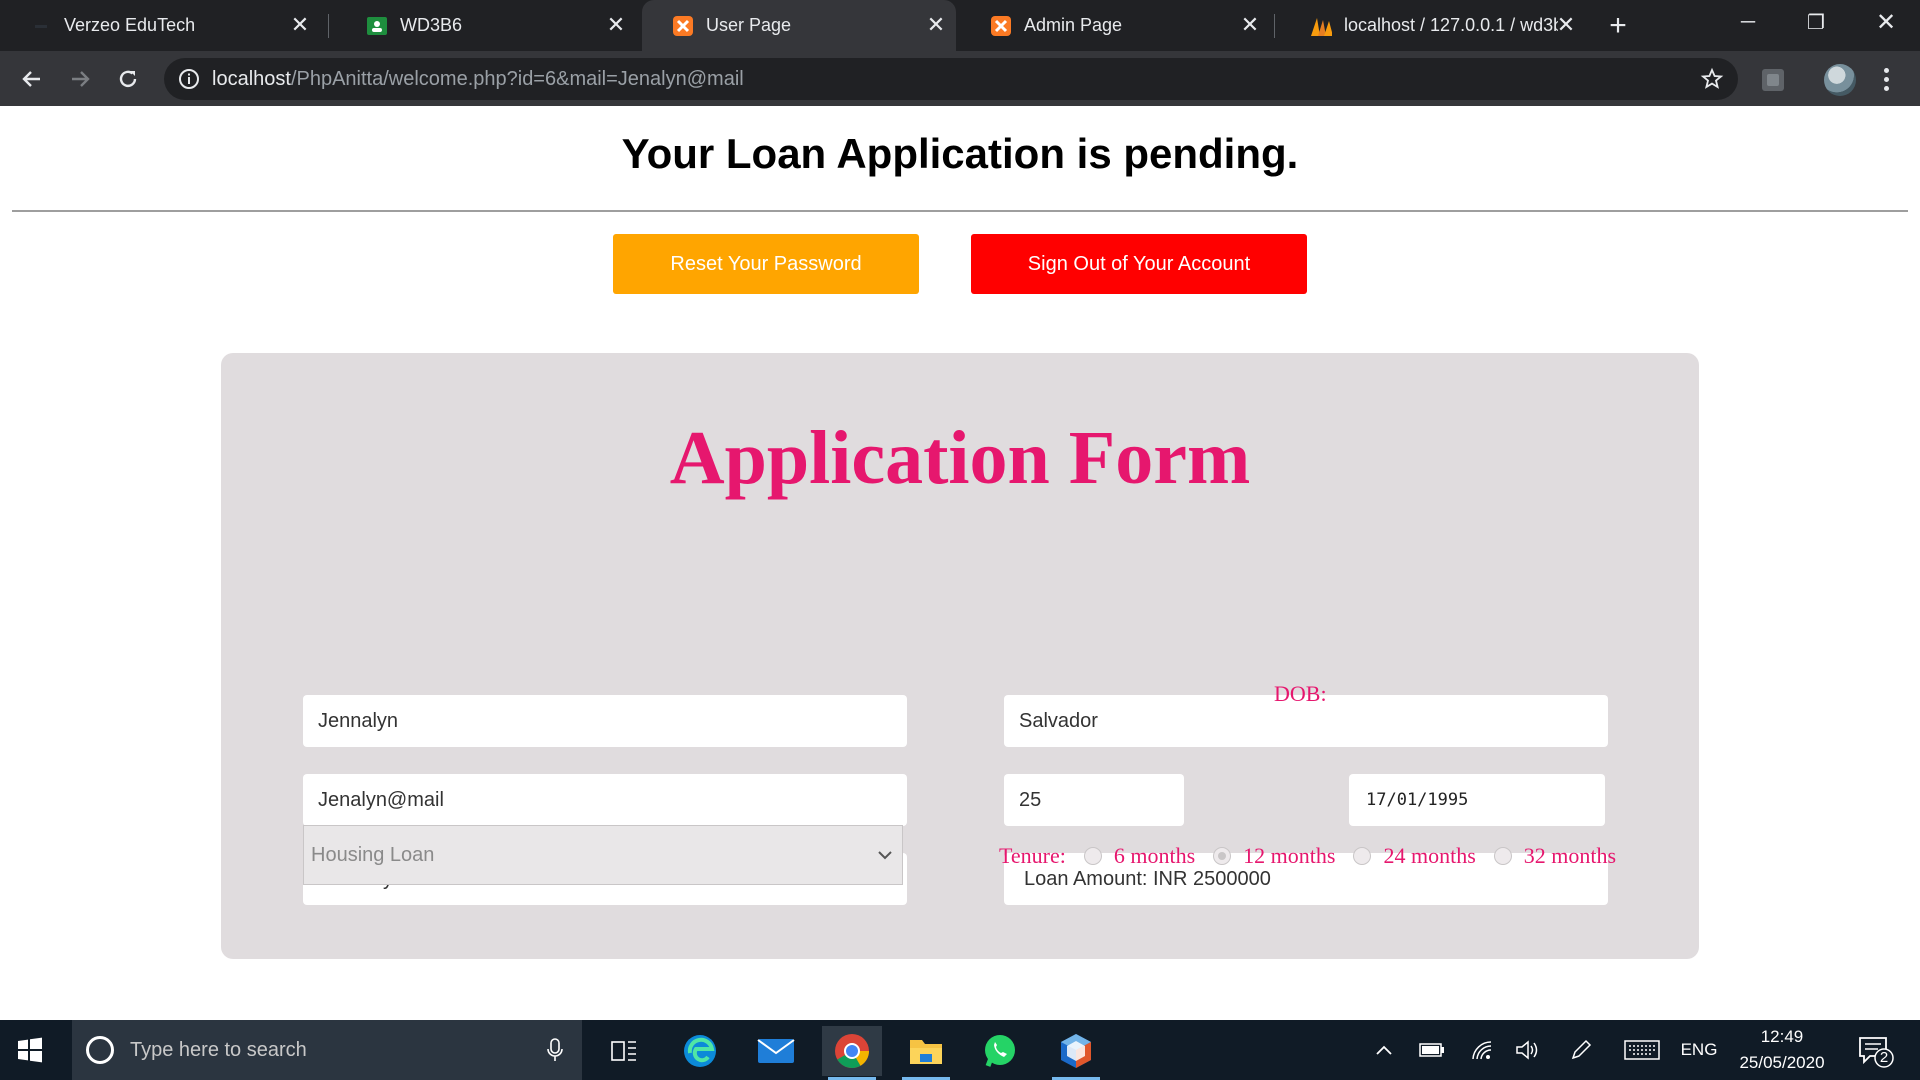 Image resolution: width=1920 pixels, height=1080 pixels. I want to click on taskbar-app-chrome, so click(852, 1053).